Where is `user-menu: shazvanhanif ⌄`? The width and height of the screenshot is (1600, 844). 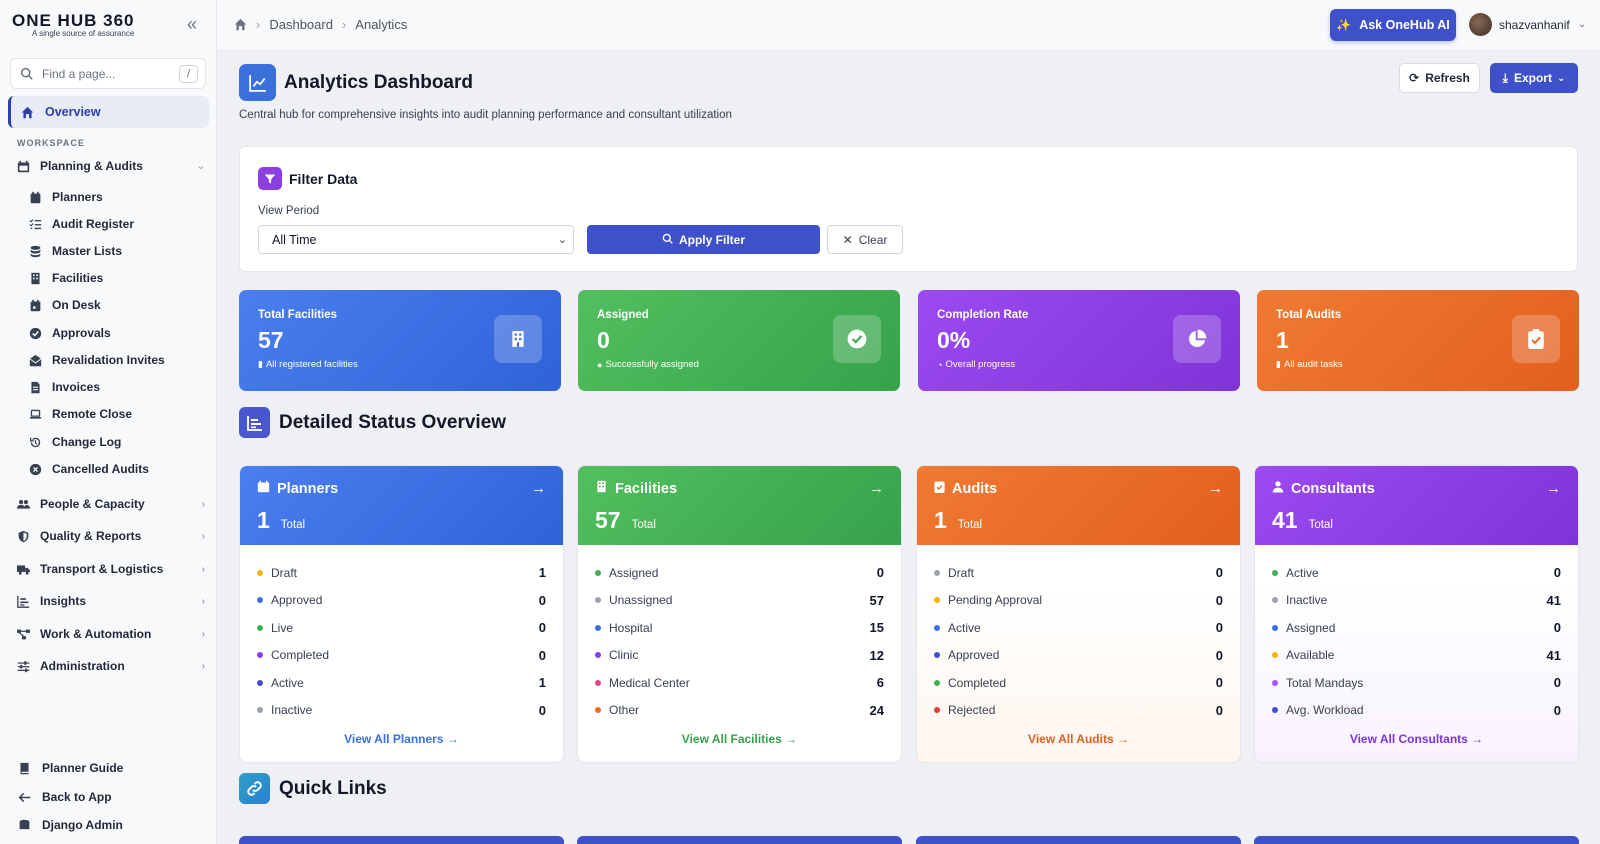 user-menu: shazvanhanif ⌄ is located at coordinates (1527, 24).